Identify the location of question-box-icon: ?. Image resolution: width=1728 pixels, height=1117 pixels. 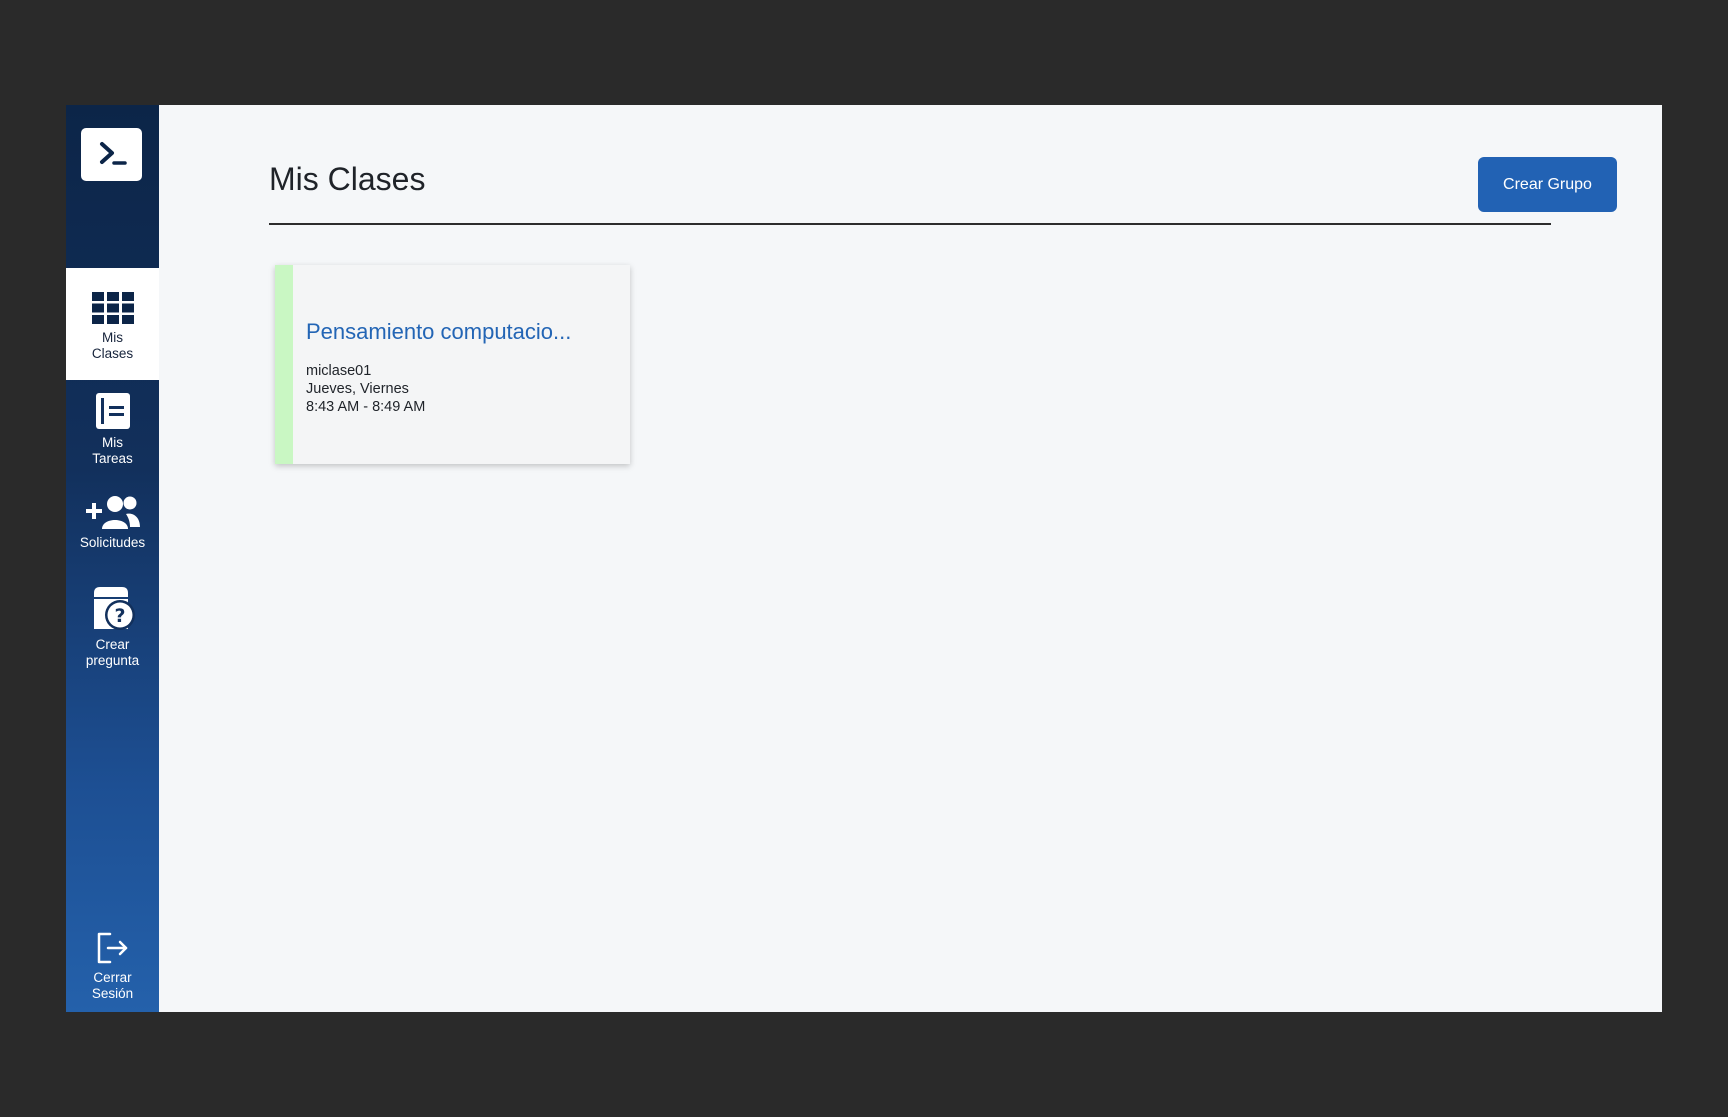
(113, 609).